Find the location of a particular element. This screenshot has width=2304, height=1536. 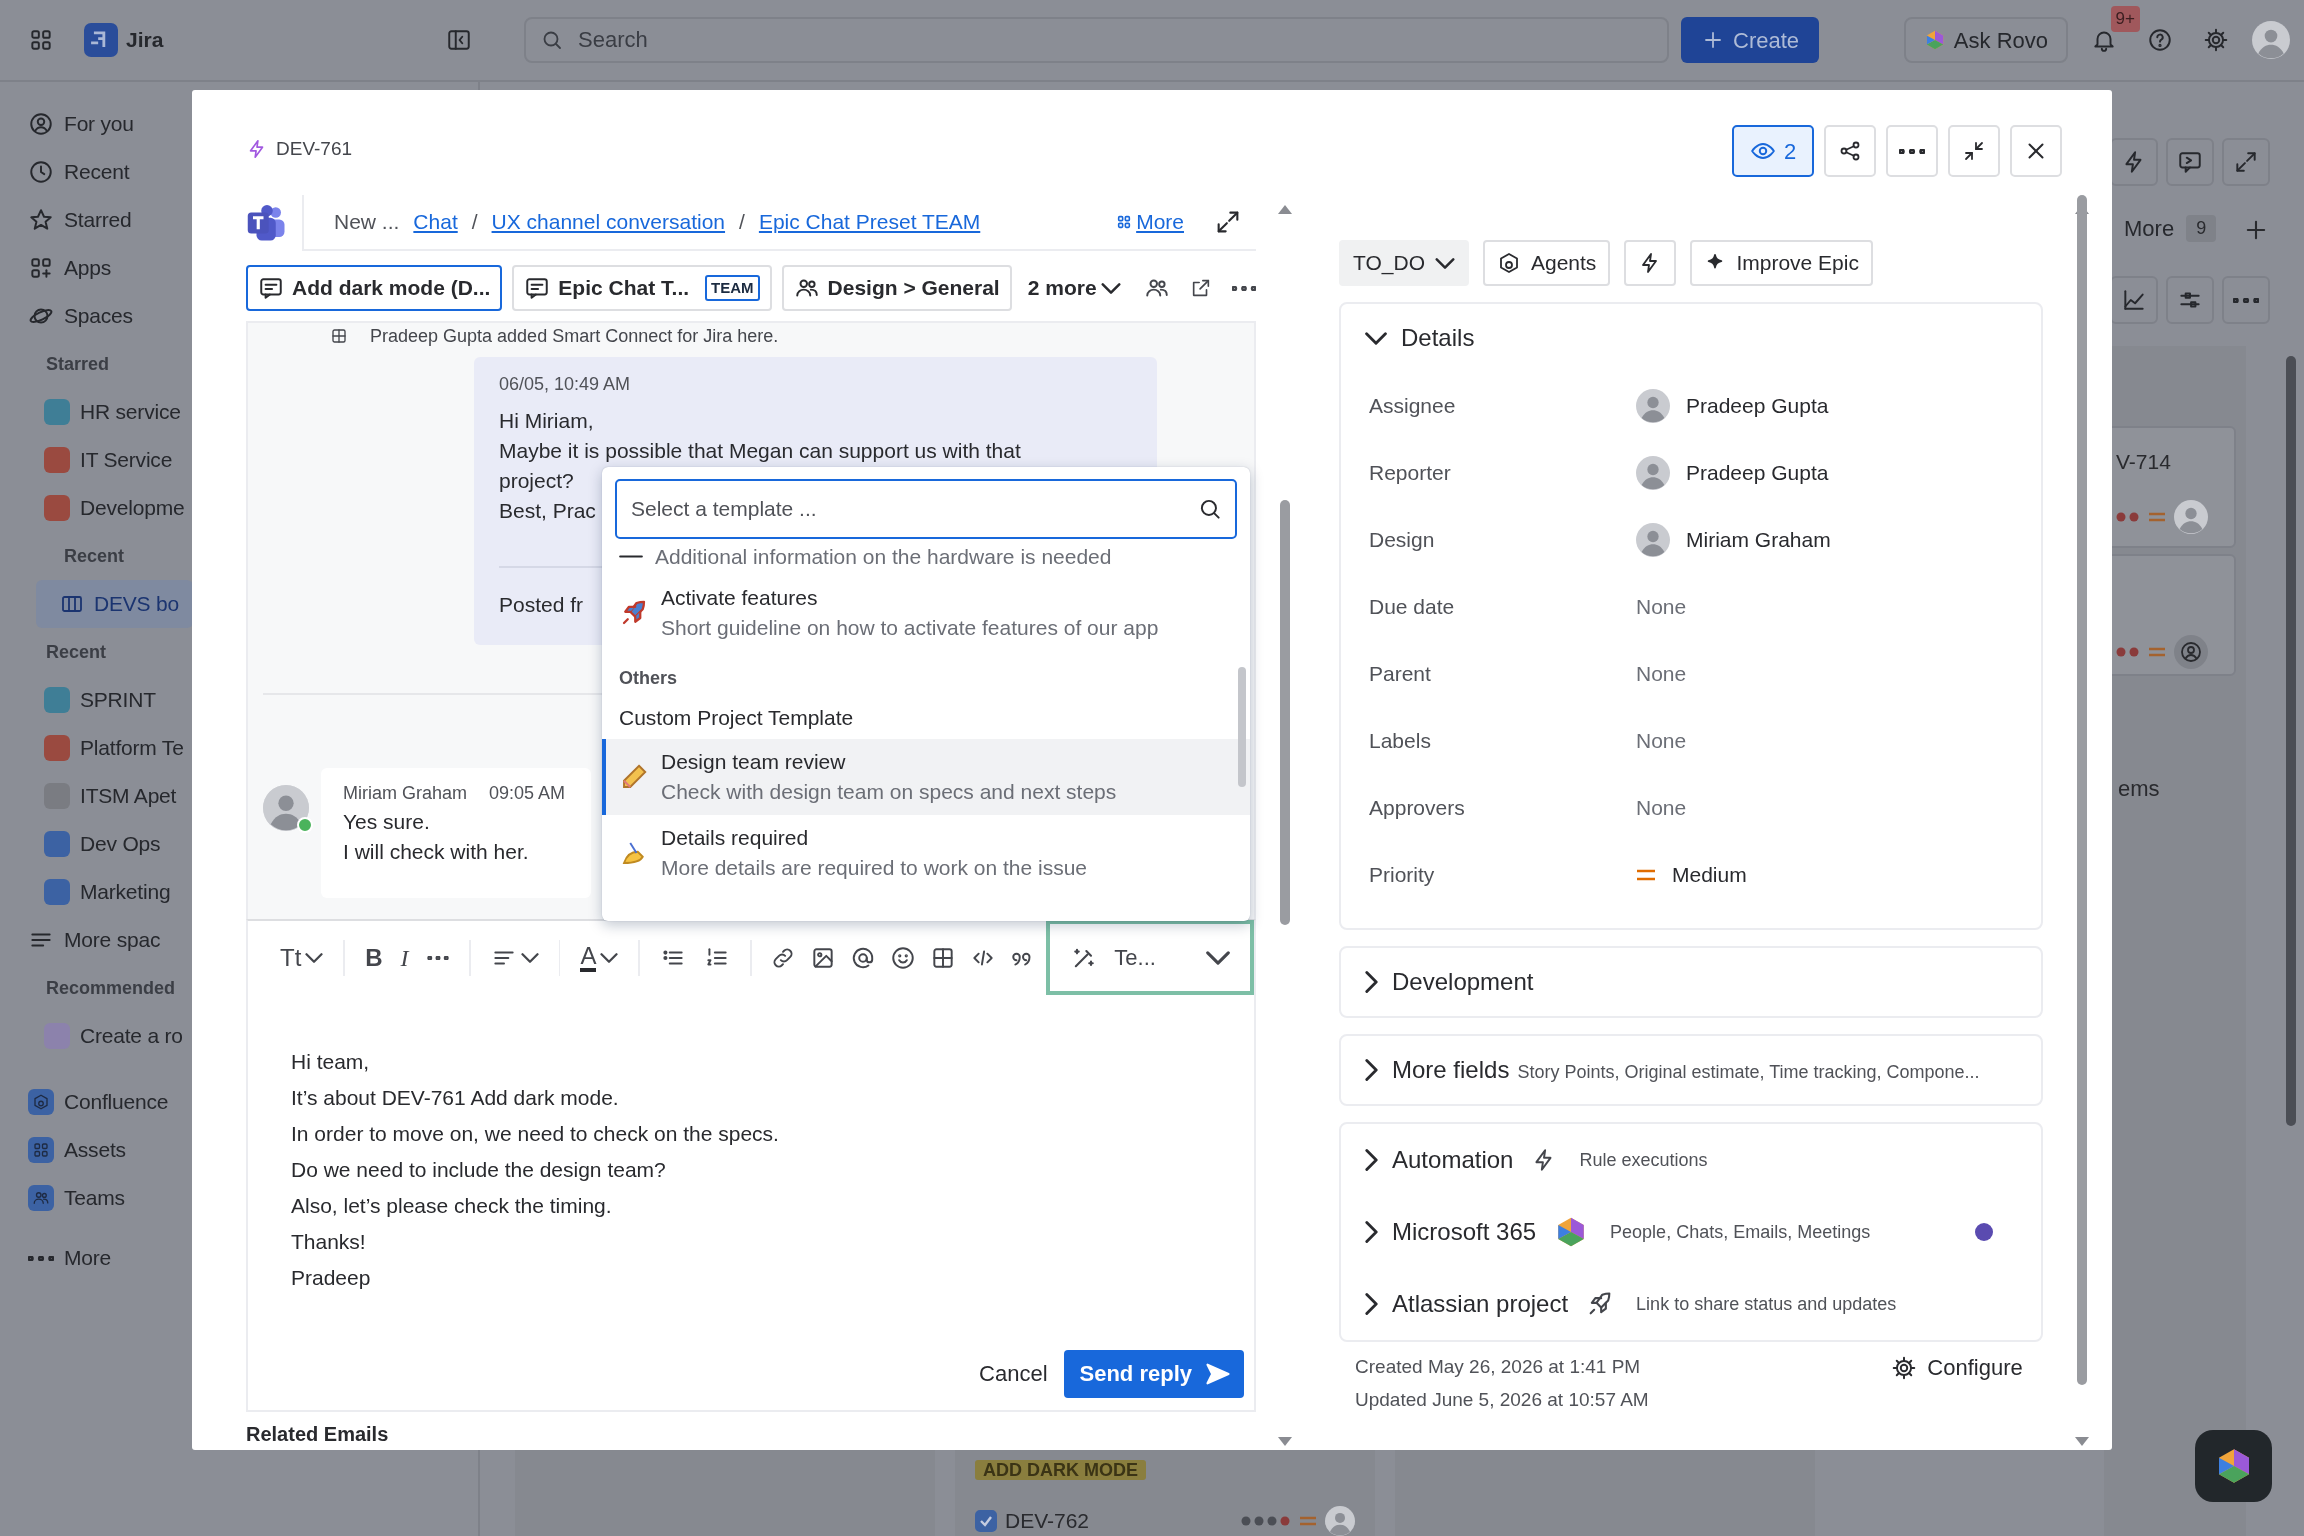

sidebar-item: HR service is located at coordinates (110, 412).